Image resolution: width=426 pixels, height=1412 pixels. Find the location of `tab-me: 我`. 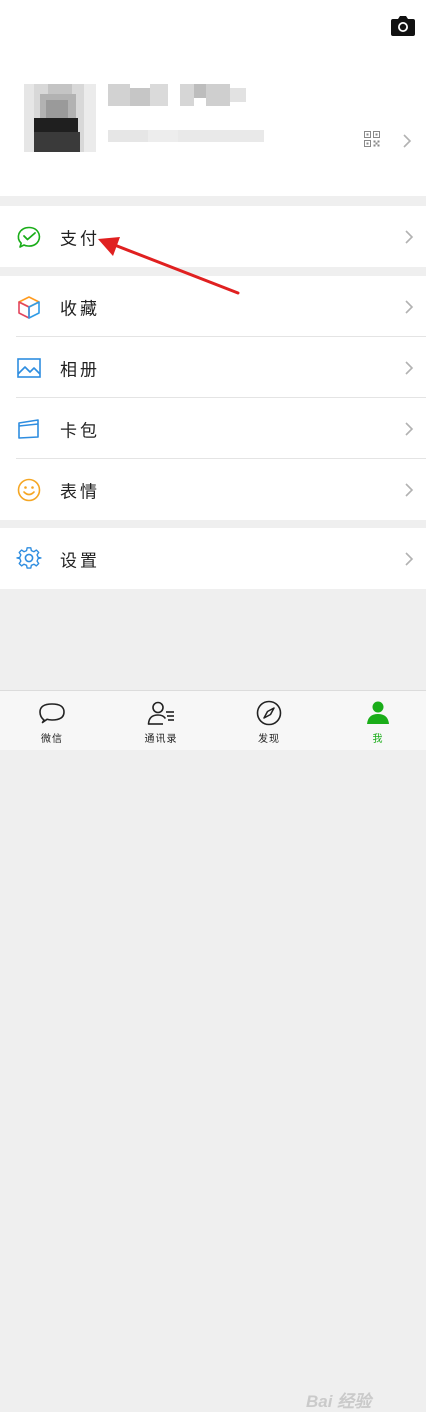

tab-me: 我 is located at coordinates (378, 720).